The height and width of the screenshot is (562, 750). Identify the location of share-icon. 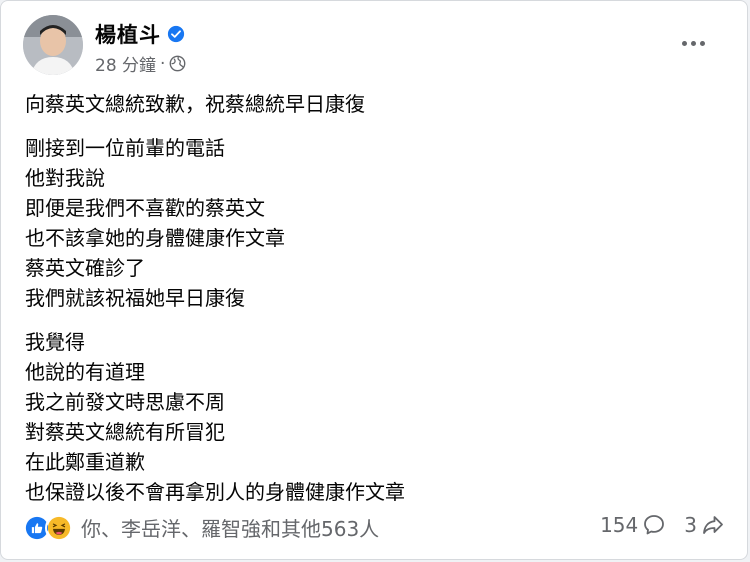
(713, 525).